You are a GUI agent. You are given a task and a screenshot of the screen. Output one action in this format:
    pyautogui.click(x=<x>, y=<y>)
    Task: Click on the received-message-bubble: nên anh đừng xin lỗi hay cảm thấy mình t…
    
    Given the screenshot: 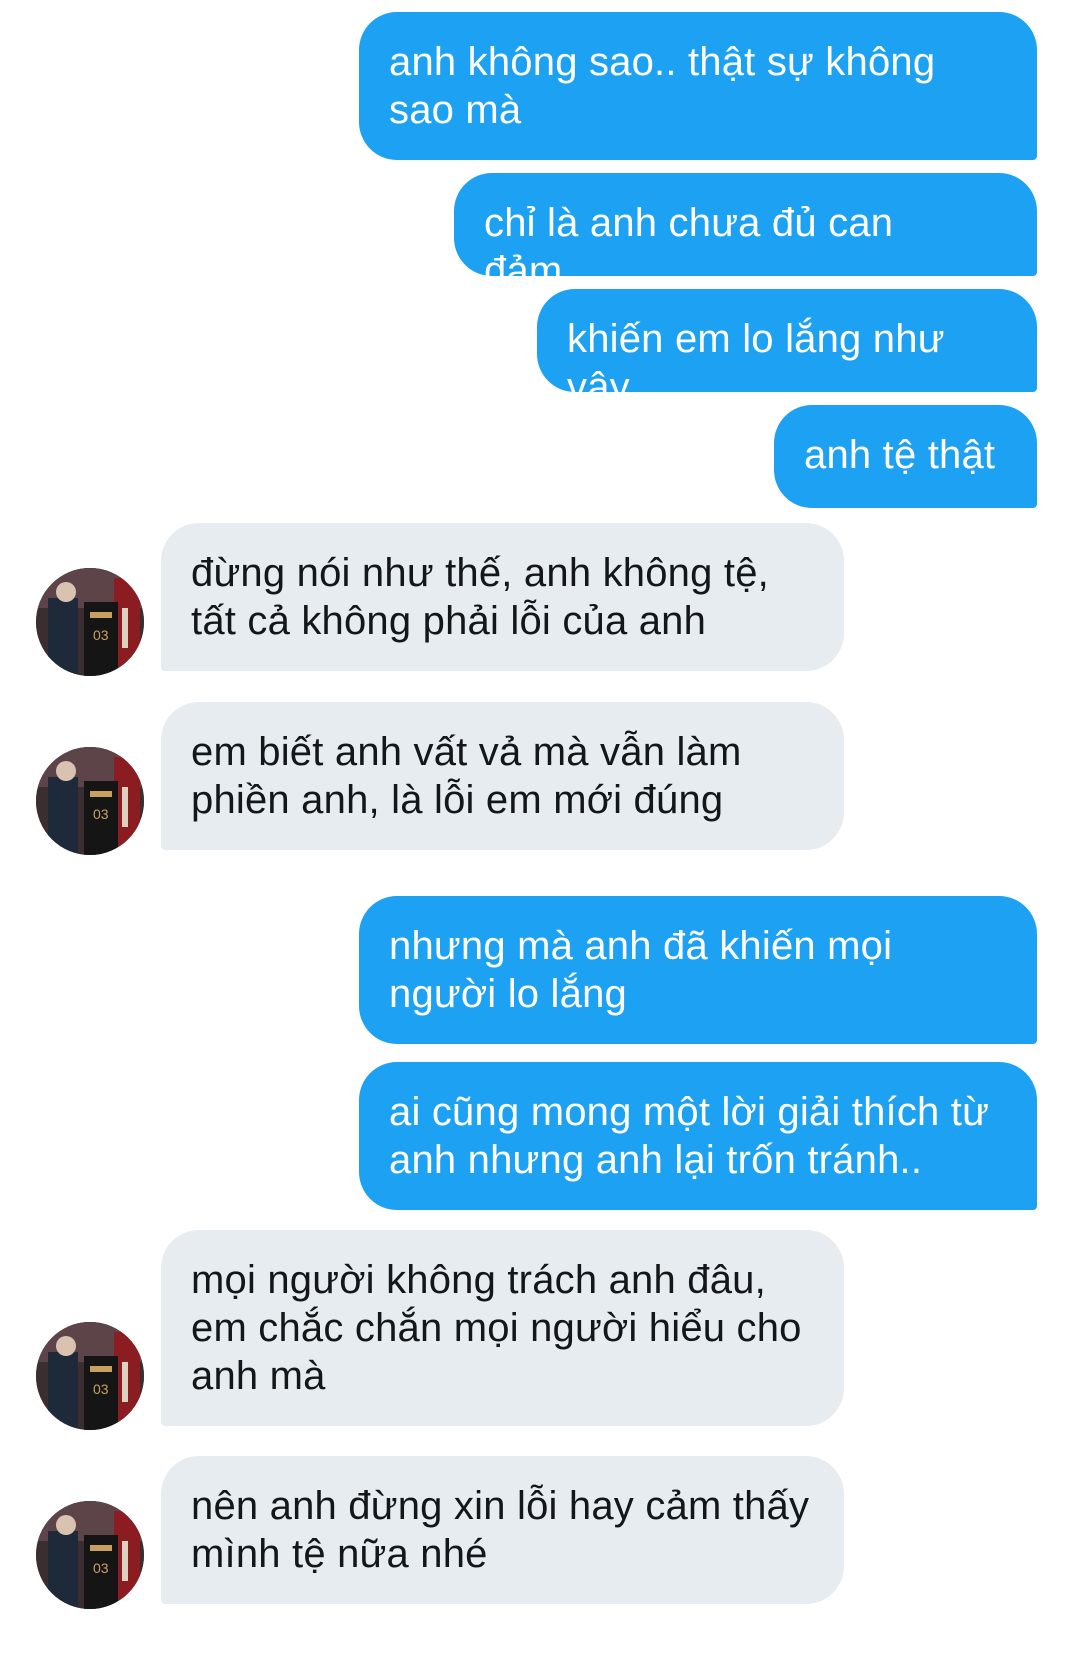 What is the action you would take?
    pyautogui.click(x=502, y=1530)
    